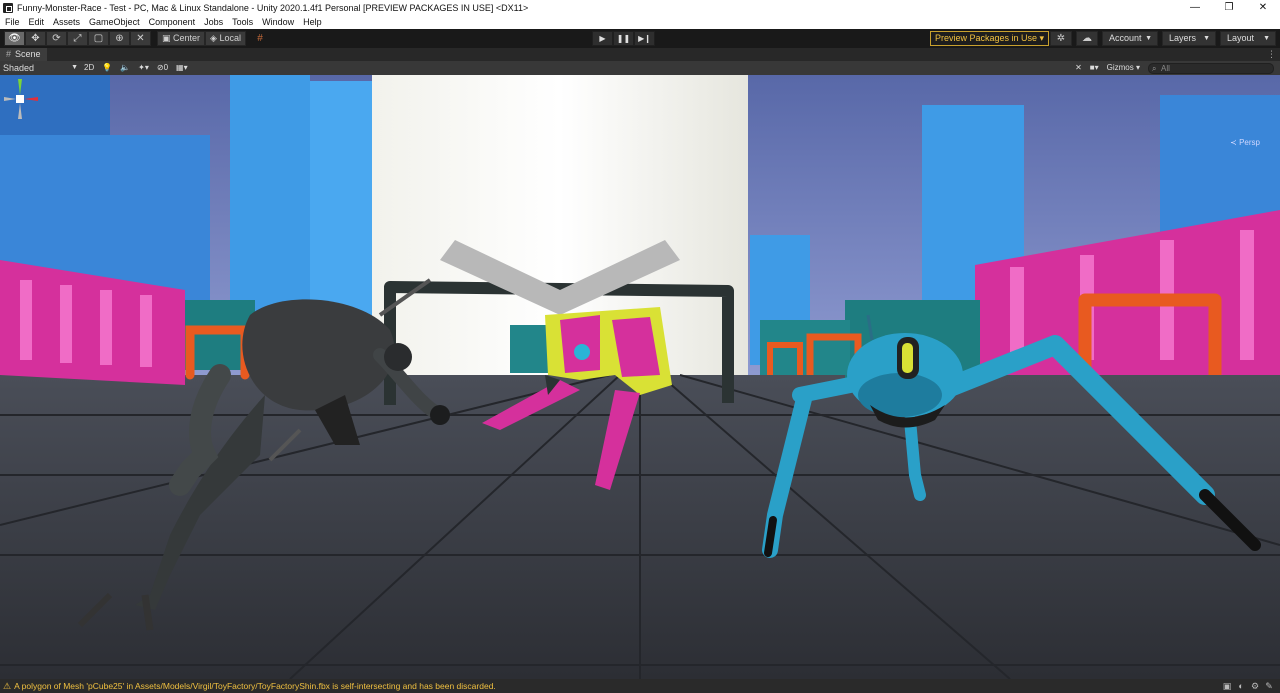 The image size is (1280, 693). I want to click on step-button: ▶❙, so click(644, 38).